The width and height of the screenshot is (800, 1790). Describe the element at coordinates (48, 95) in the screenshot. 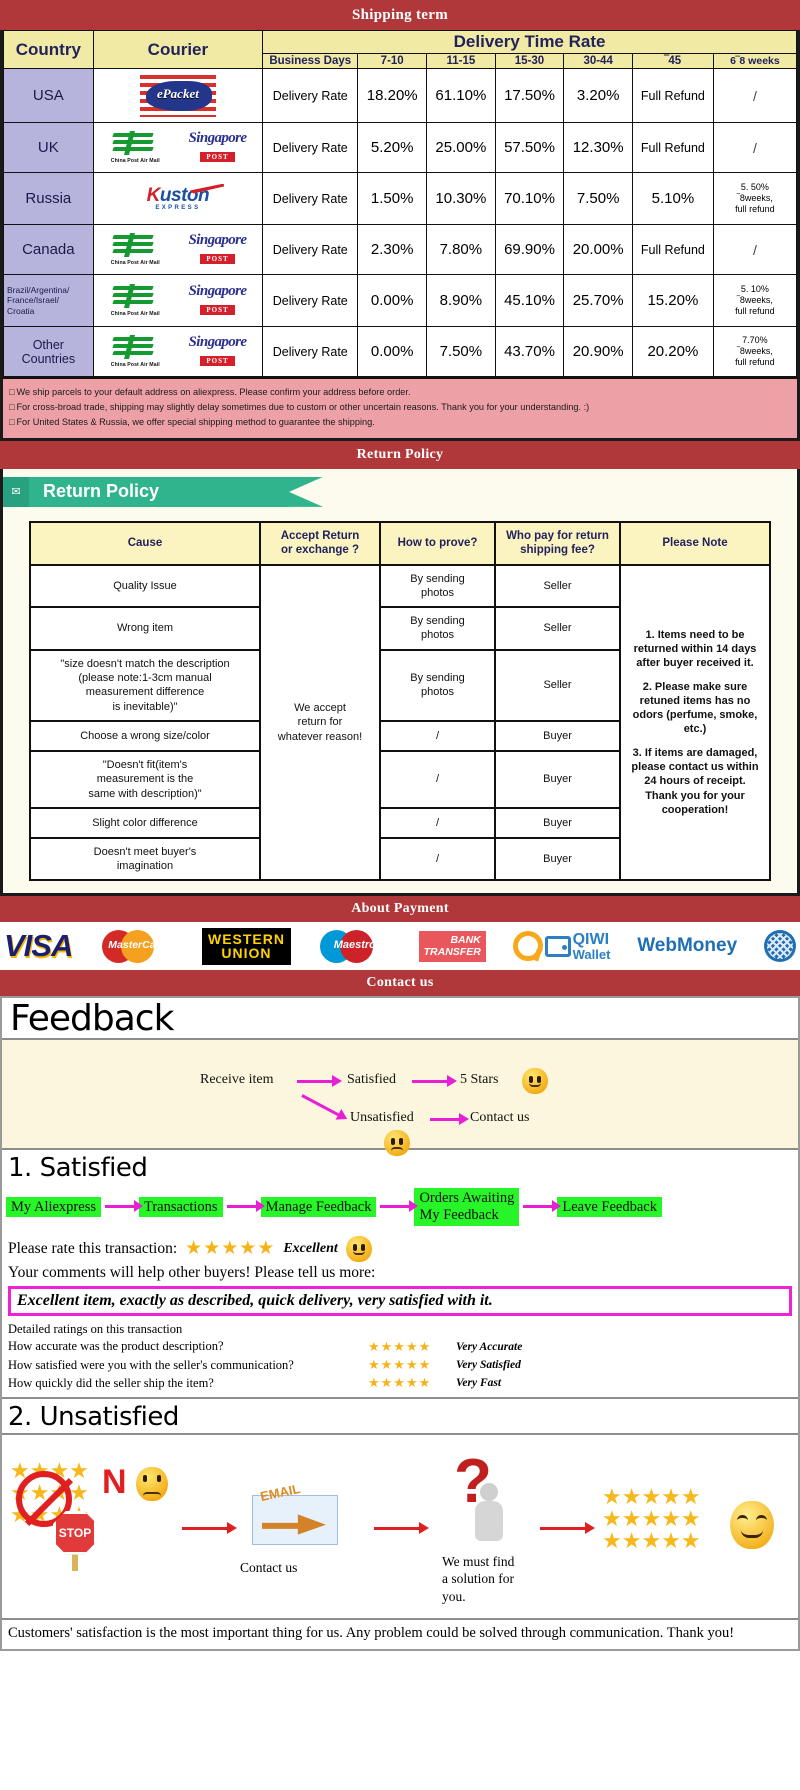

I see `country-name: USA` at that location.